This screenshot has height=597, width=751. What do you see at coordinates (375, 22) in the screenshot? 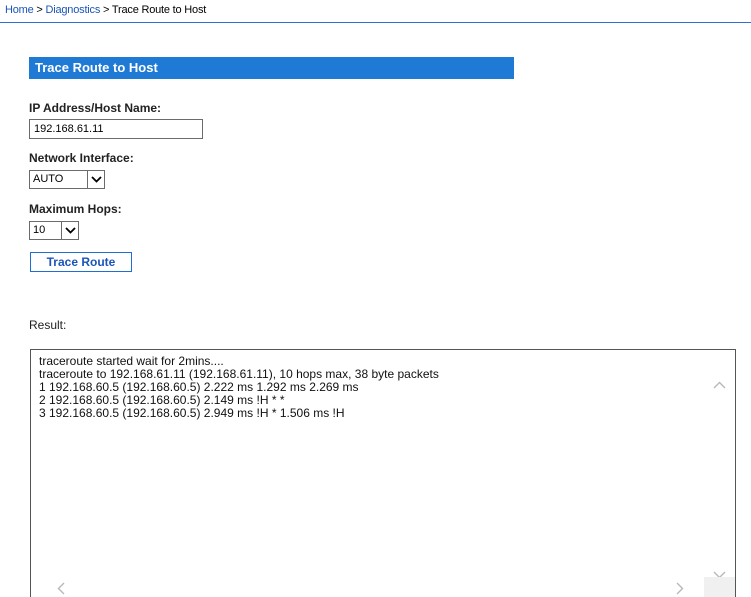
I see `header-divider` at bounding box center [375, 22].